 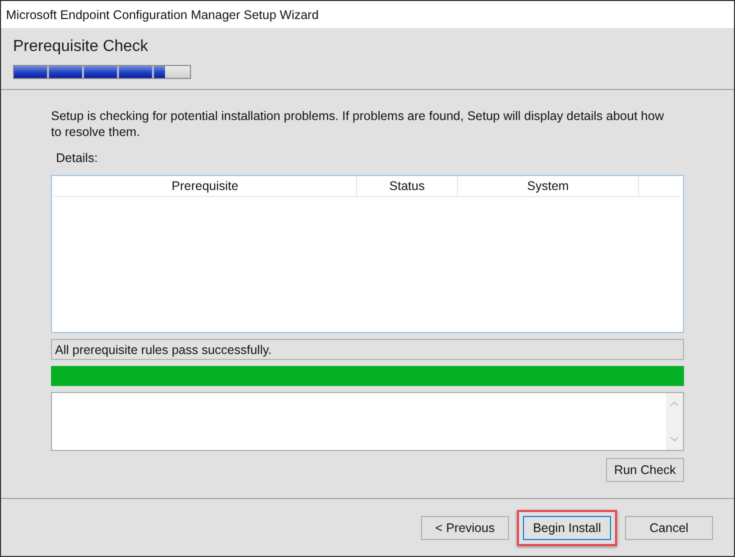 What do you see at coordinates (367, 421) in the screenshot?
I see `details-text-area` at bounding box center [367, 421].